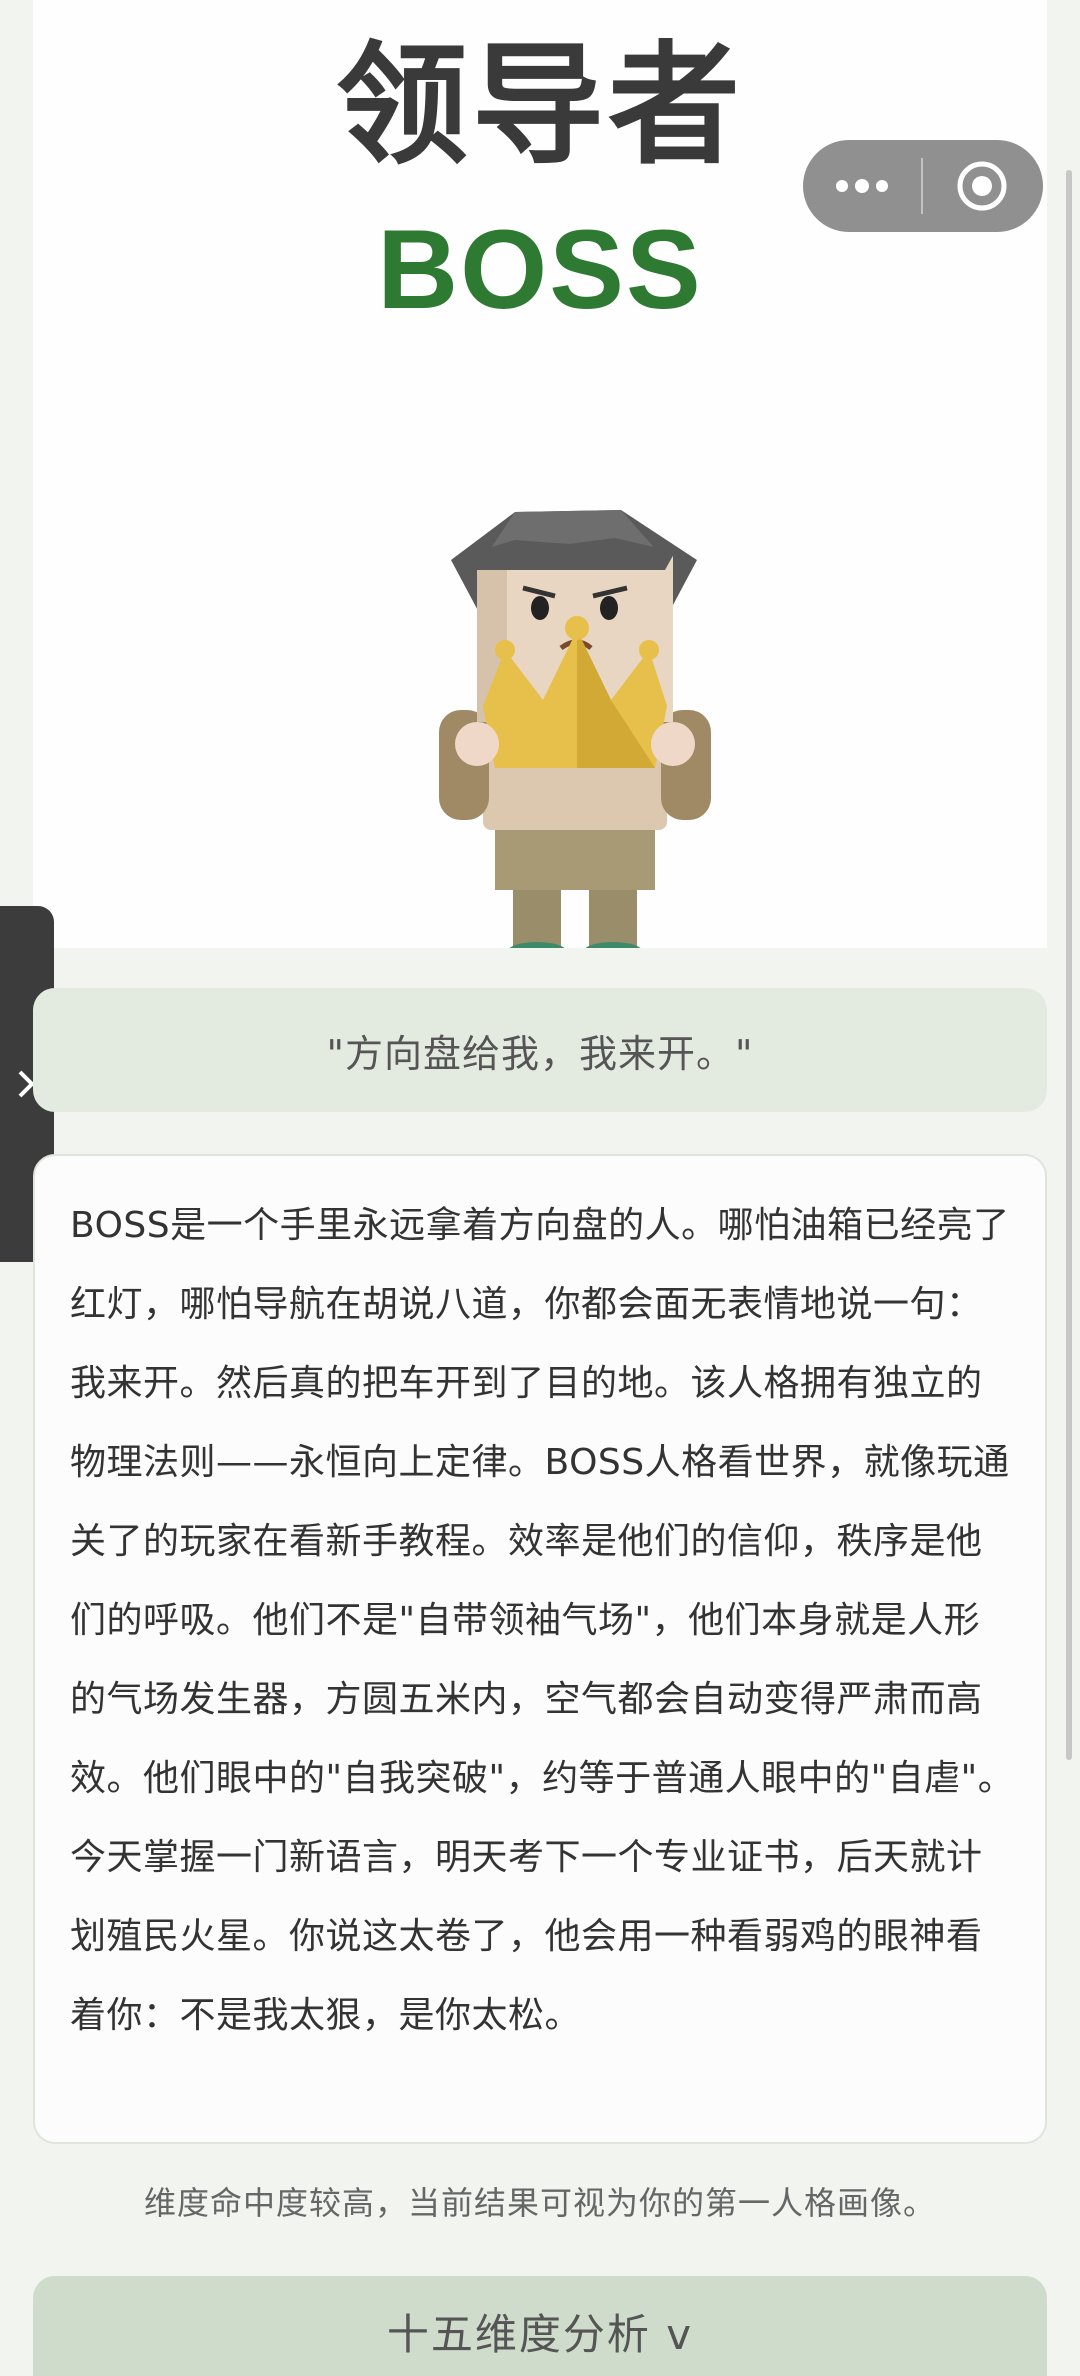 The width and height of the screenshot is (1080, 2376). I want to click on target-close-icon, so click(982, 186).